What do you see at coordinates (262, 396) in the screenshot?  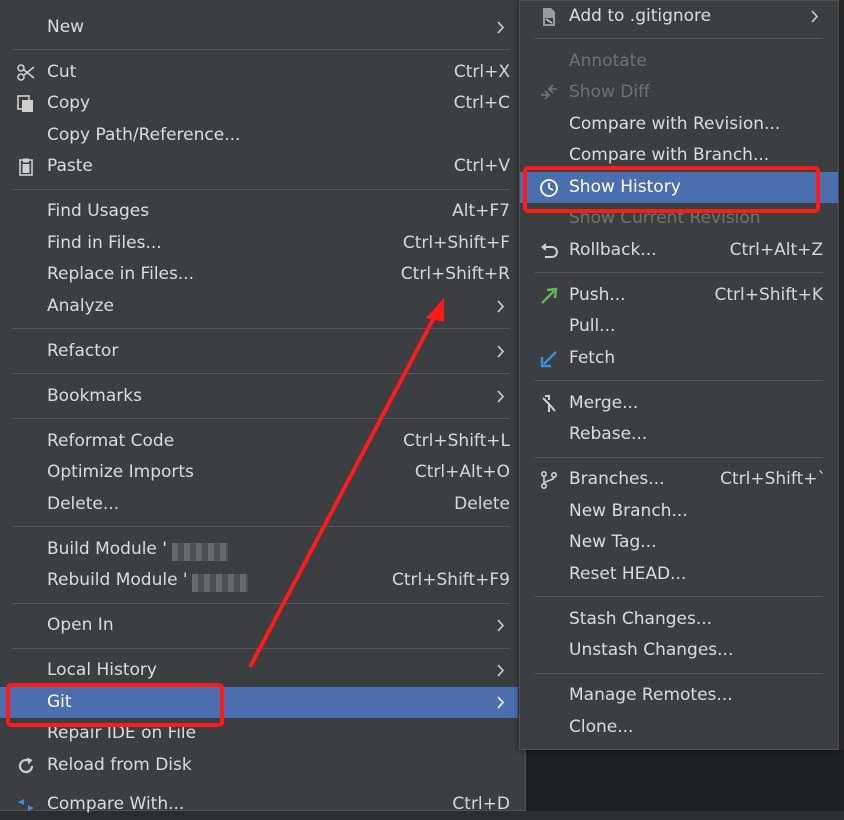 I see `menu-item-bookmarks: Bookmarks` at bounding box center [262, 396].